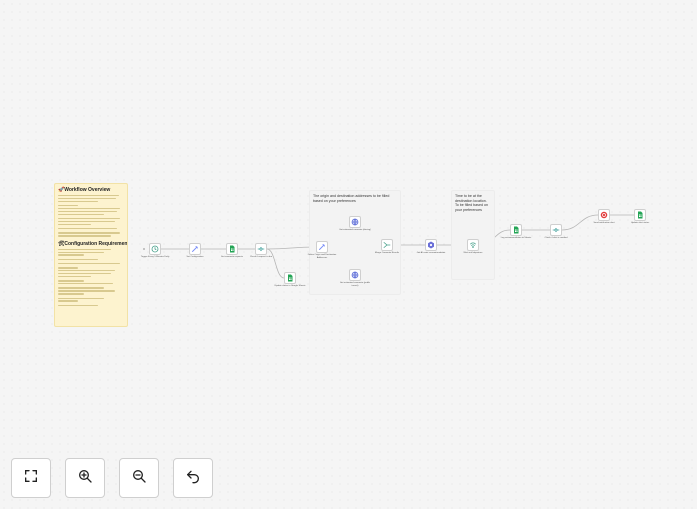  I want to click on update-sheet-node-2-label: Log recommendation to Sheets, so click(516, 238).